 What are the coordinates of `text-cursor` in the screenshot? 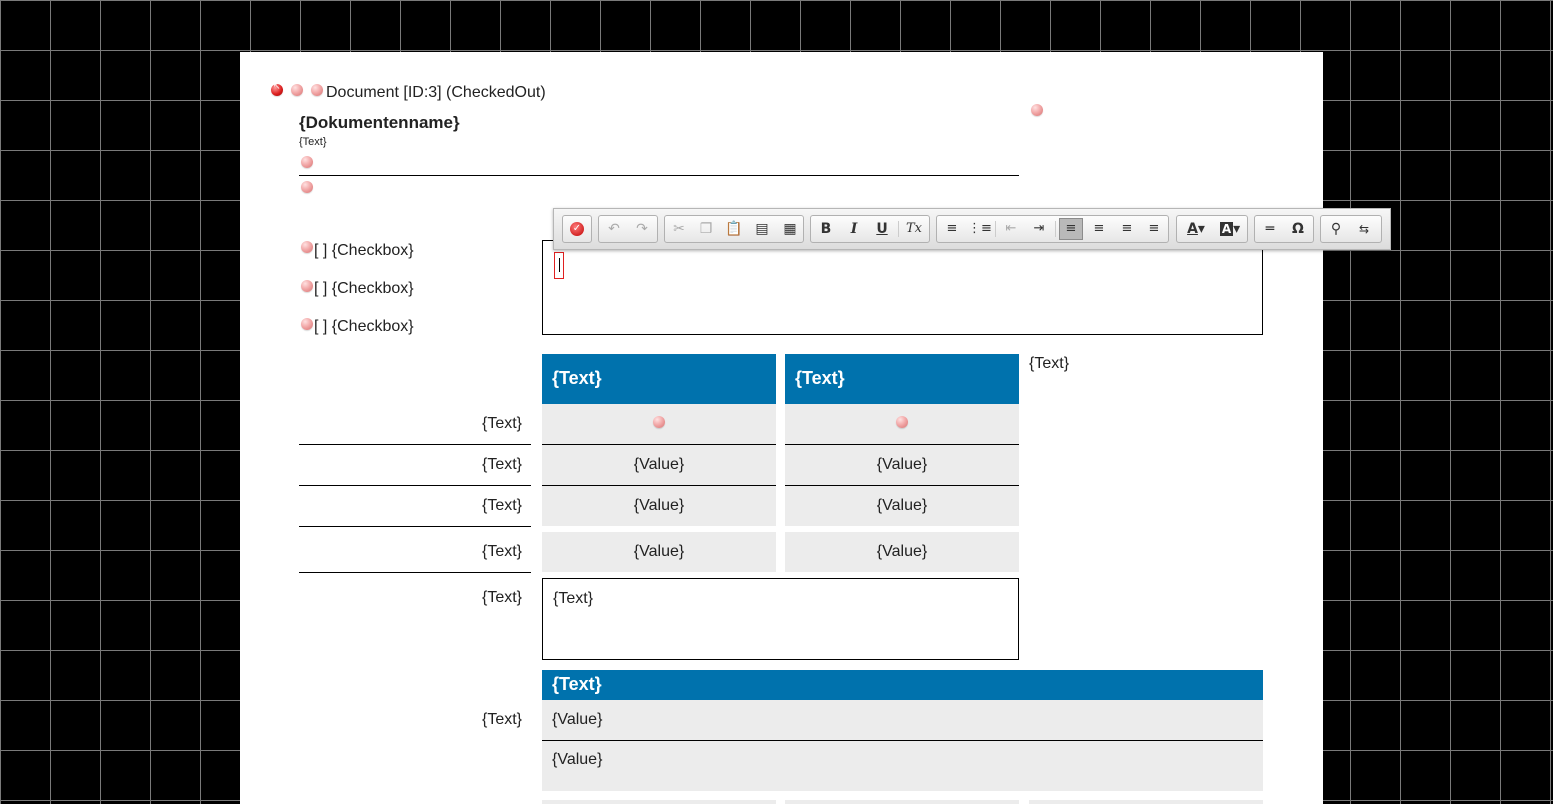 It's located at (559, 265).